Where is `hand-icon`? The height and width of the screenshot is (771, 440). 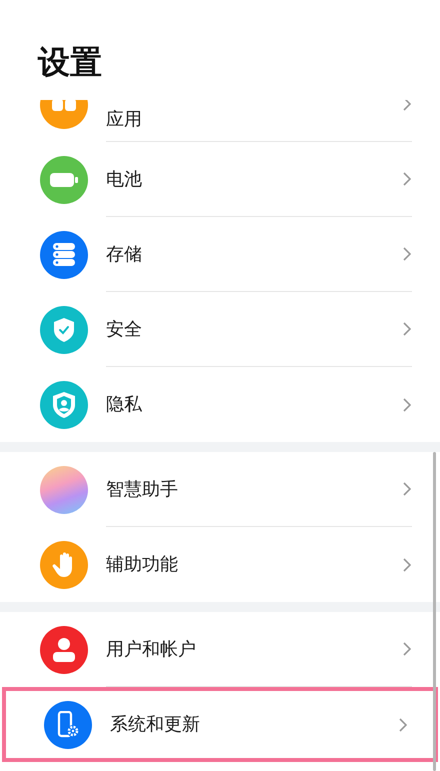 hand-icon is located at coordinates (64, 564).